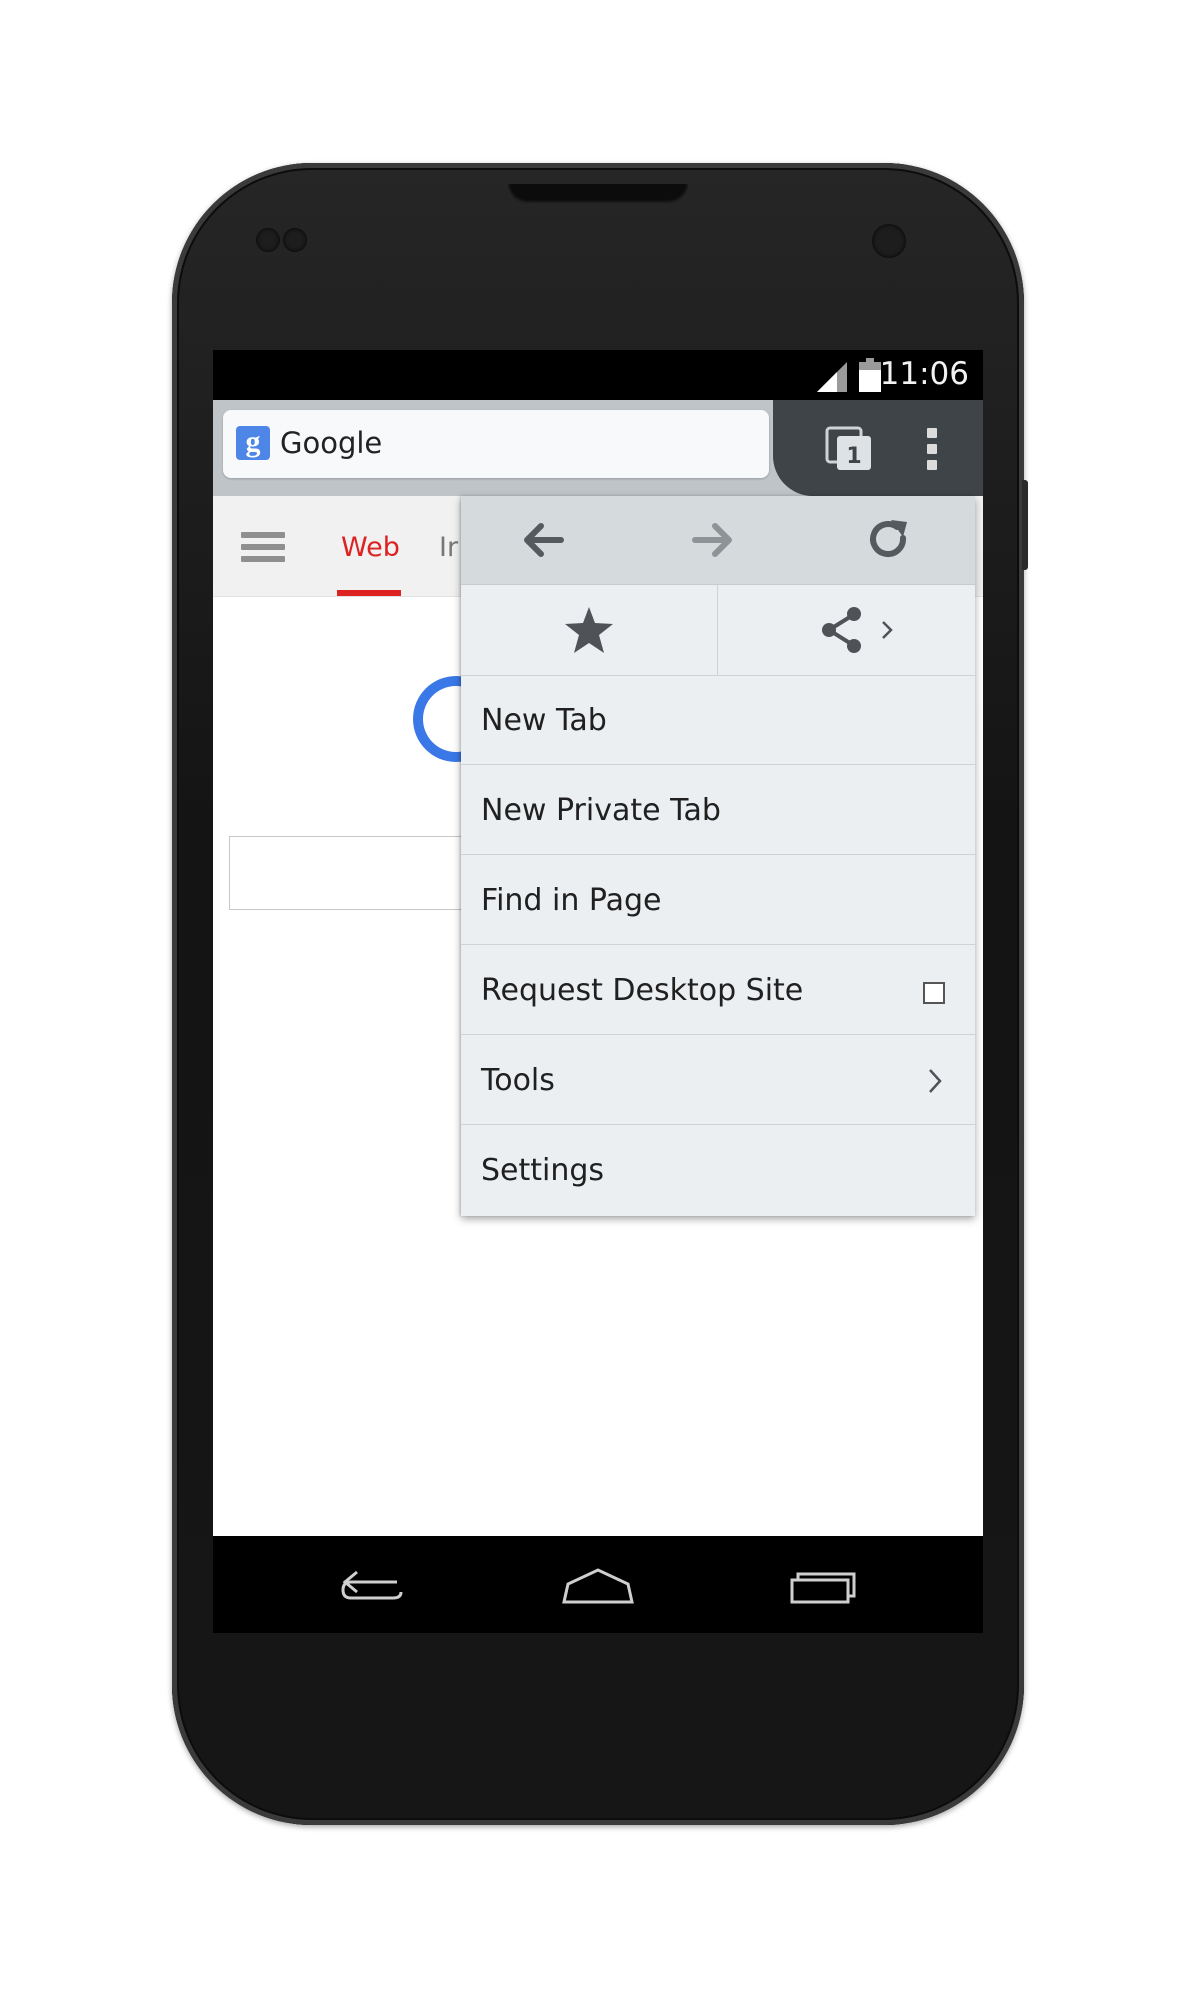  What do you see at coordinates (601, 810) in the screenshot?
I see `menu-item-label: New Private Tab` at bounding box center [601, 810].